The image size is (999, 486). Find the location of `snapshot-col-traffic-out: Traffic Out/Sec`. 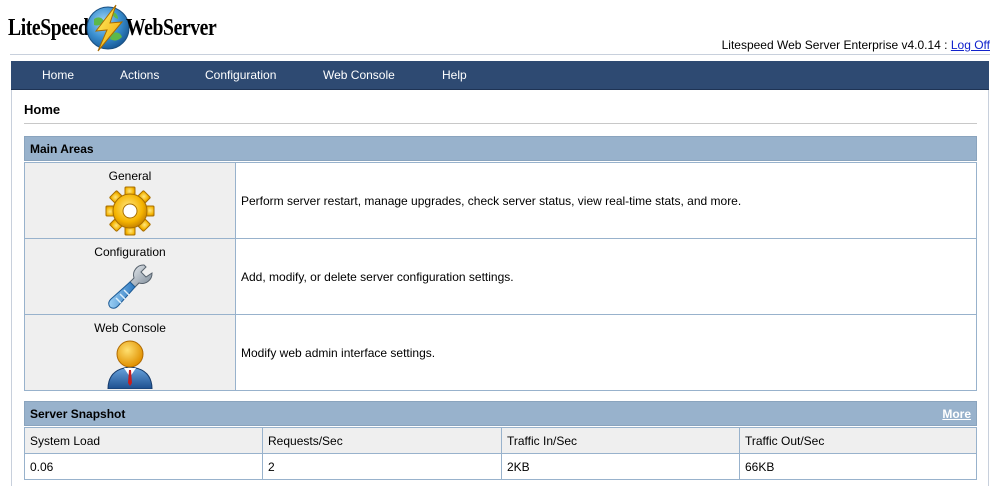

snapshot-col-traffic-out: Traffic Out/Sec is located at coordinates (858, 440).